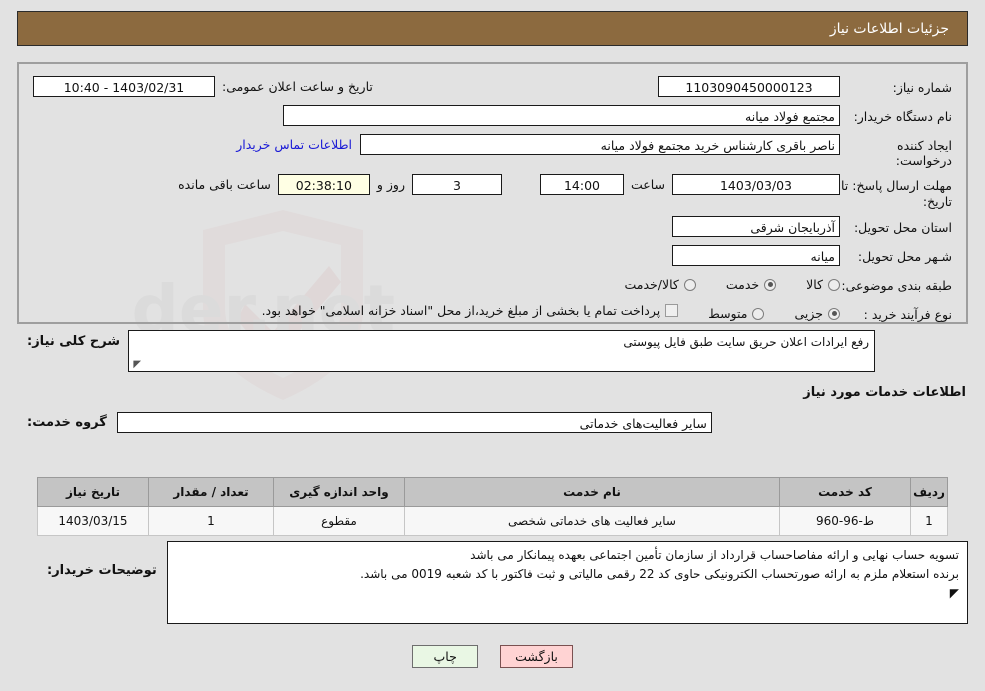 The height and width of the screenshot is (691, 985). Describe the element at coordinates (749, 86) in the screenshot. I see `need-number-value: 1103090450000123` at that location.